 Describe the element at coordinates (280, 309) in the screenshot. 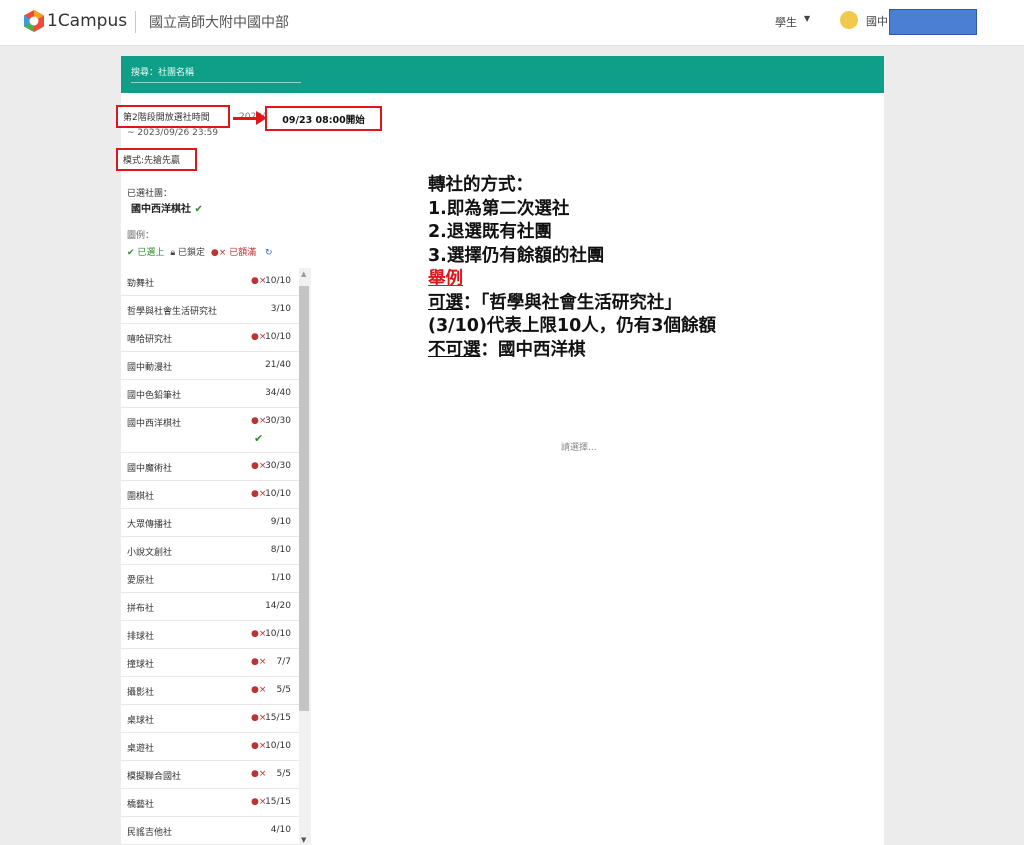

I see `club-count: 3/10` at that location.